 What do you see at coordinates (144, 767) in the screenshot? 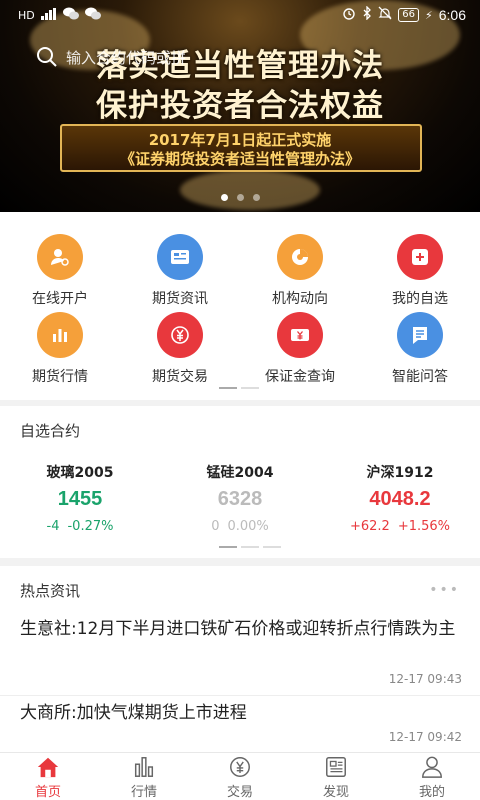
I see `market-icon` at bounding box center [144, 767].